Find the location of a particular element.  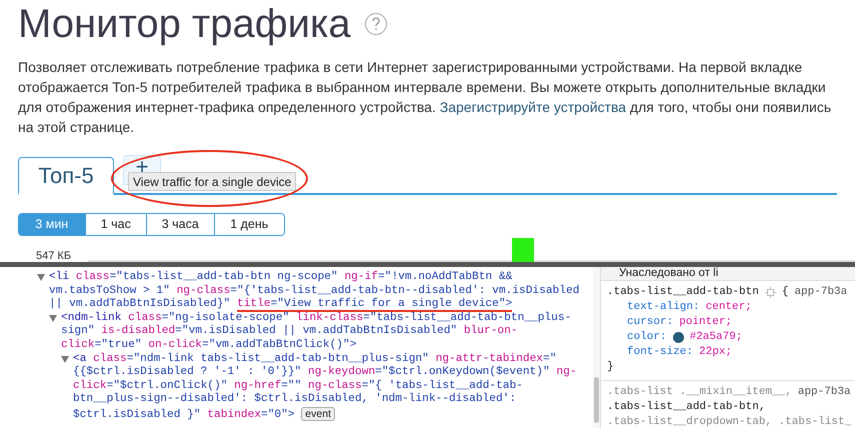

css-value: pointer; is located at coordinates (705, 322).